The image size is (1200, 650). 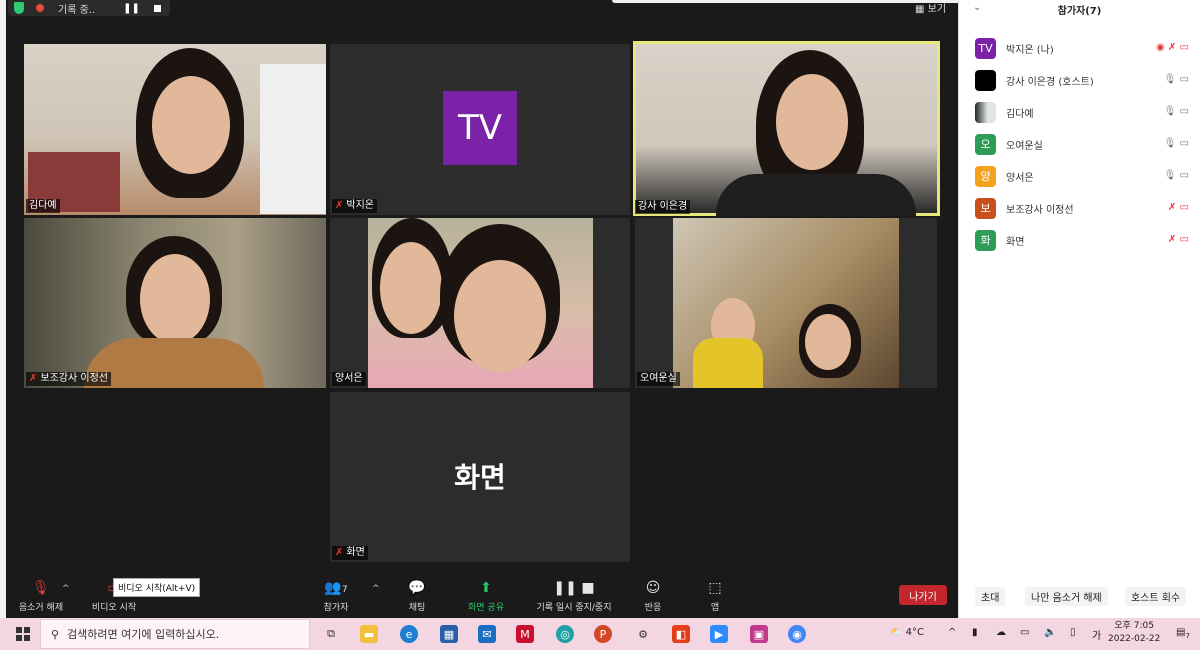 I want to click on task-view-icon: ⧉, so click(x=331, y=634).